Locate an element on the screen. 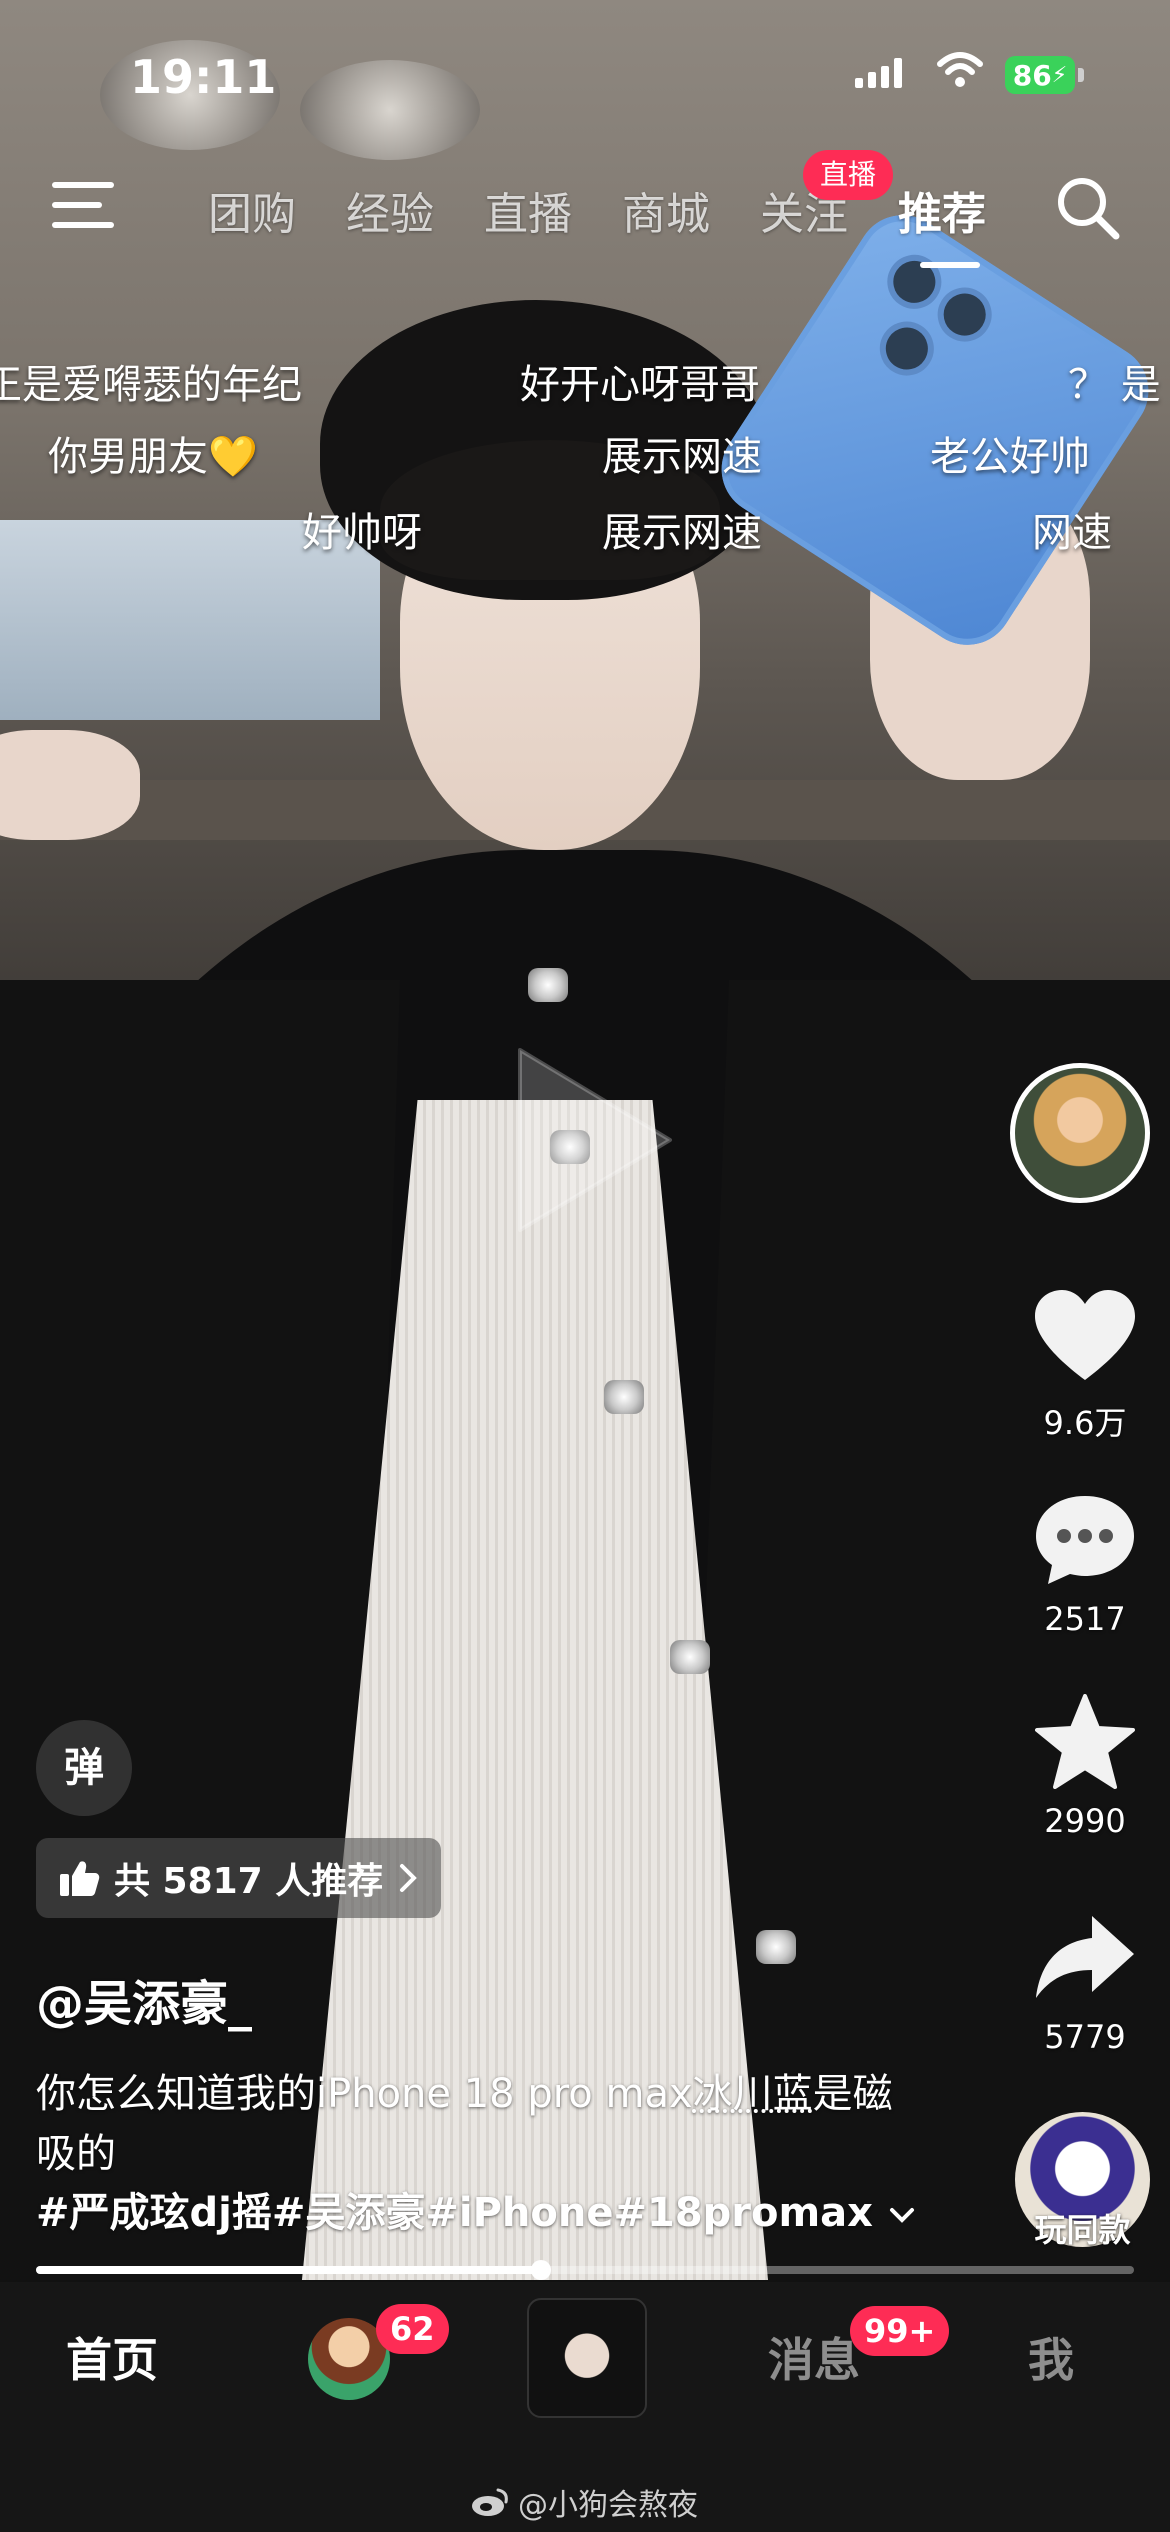 The height and width of the screenshot is (2532, 1170). danmaku-comment: ？ 是 is located at coordinates (1114, 385).